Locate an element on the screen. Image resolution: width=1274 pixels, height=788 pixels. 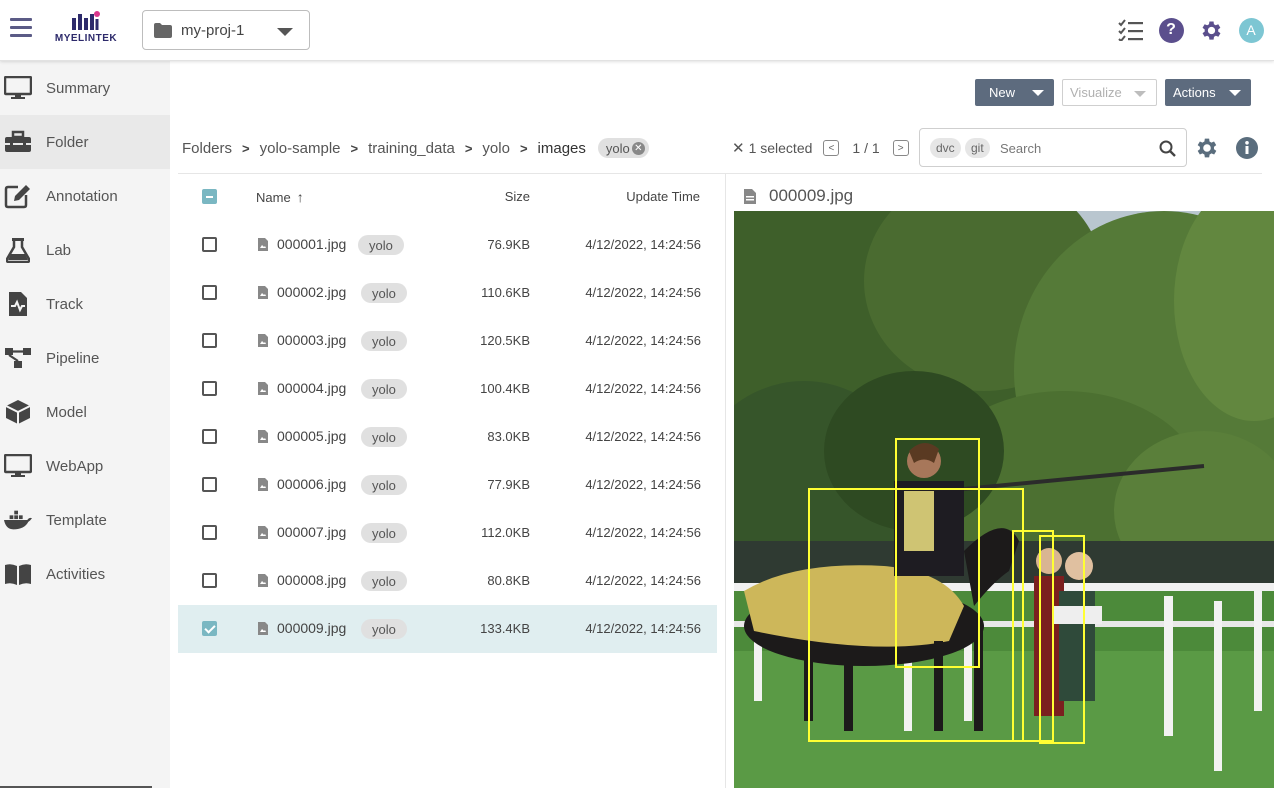
search-icon is located at coordinates (1167, 148).